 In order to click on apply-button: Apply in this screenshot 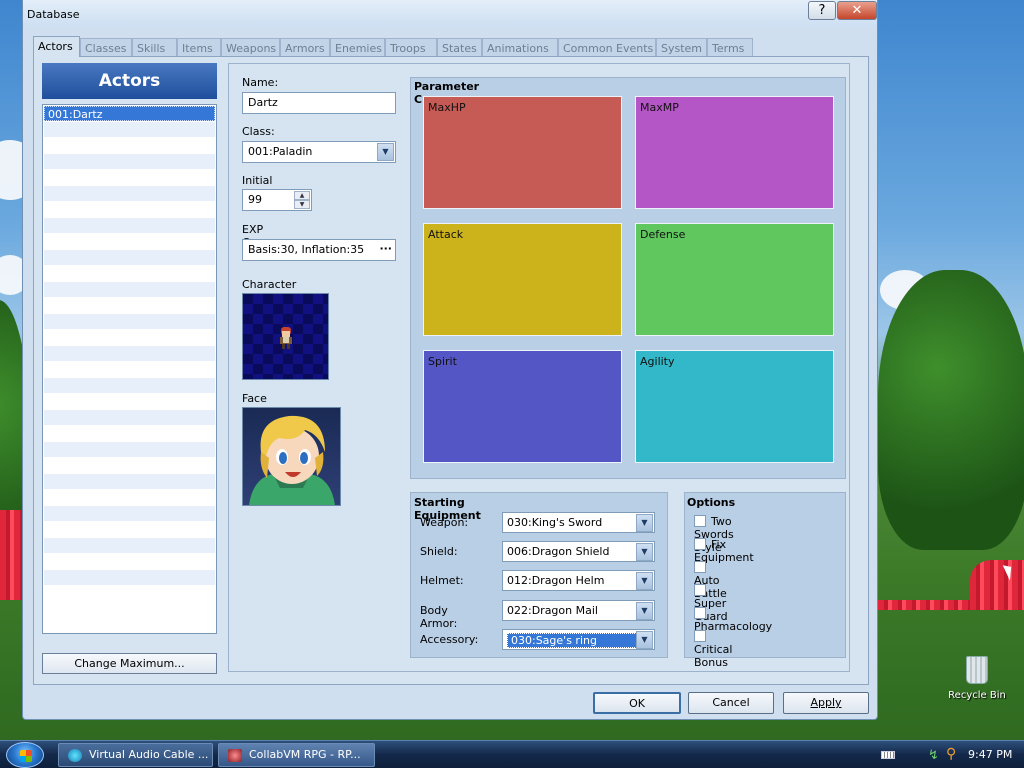, I will do `click(826, 703)`.